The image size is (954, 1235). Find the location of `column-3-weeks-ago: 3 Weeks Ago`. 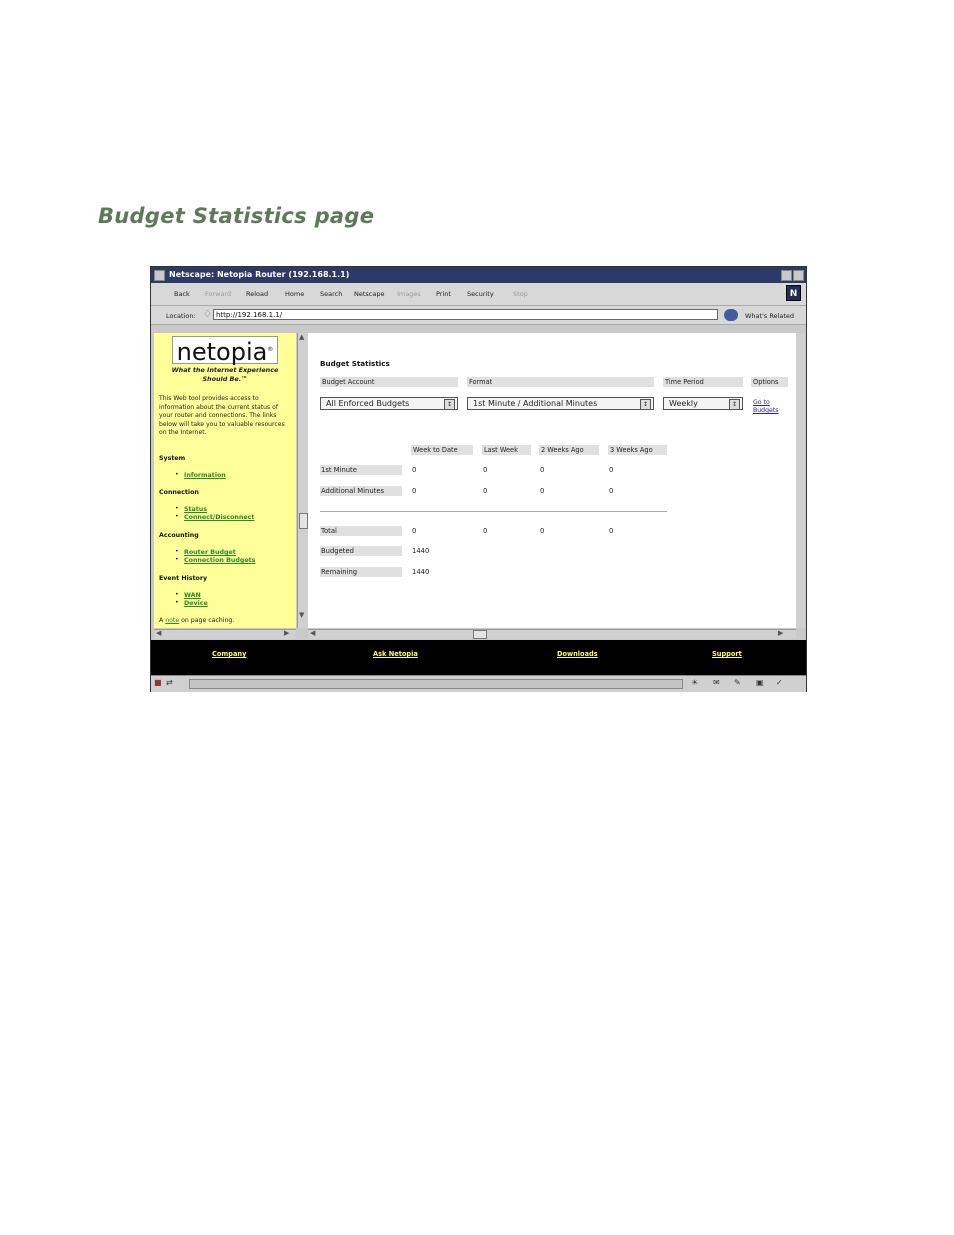

column-3-weeks-ago: 3 Weeks Ago is located at coordinates (637, 450).